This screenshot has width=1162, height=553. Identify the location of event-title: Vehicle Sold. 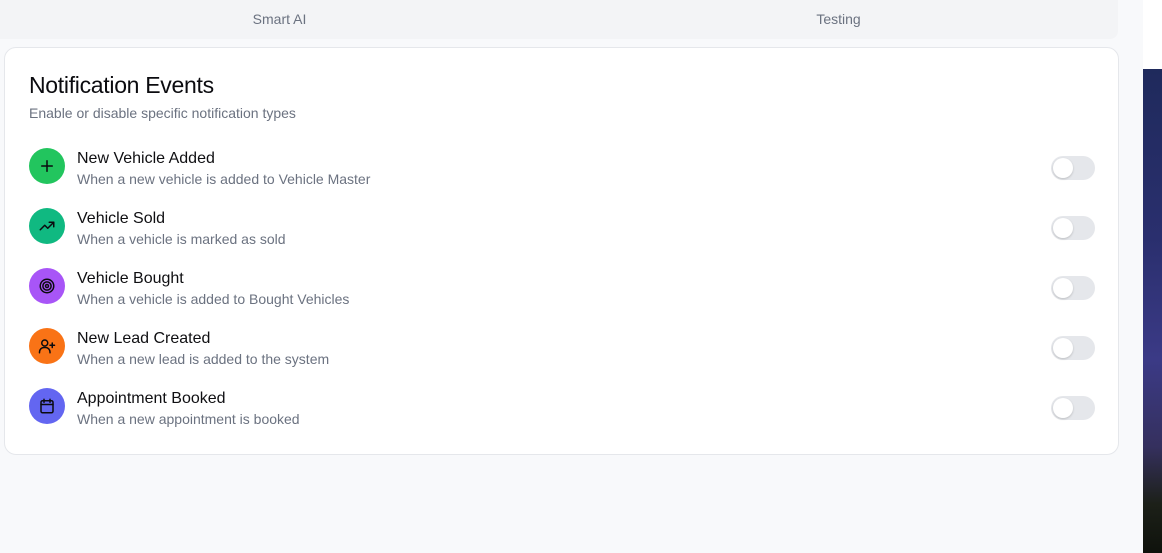
(121, 218).